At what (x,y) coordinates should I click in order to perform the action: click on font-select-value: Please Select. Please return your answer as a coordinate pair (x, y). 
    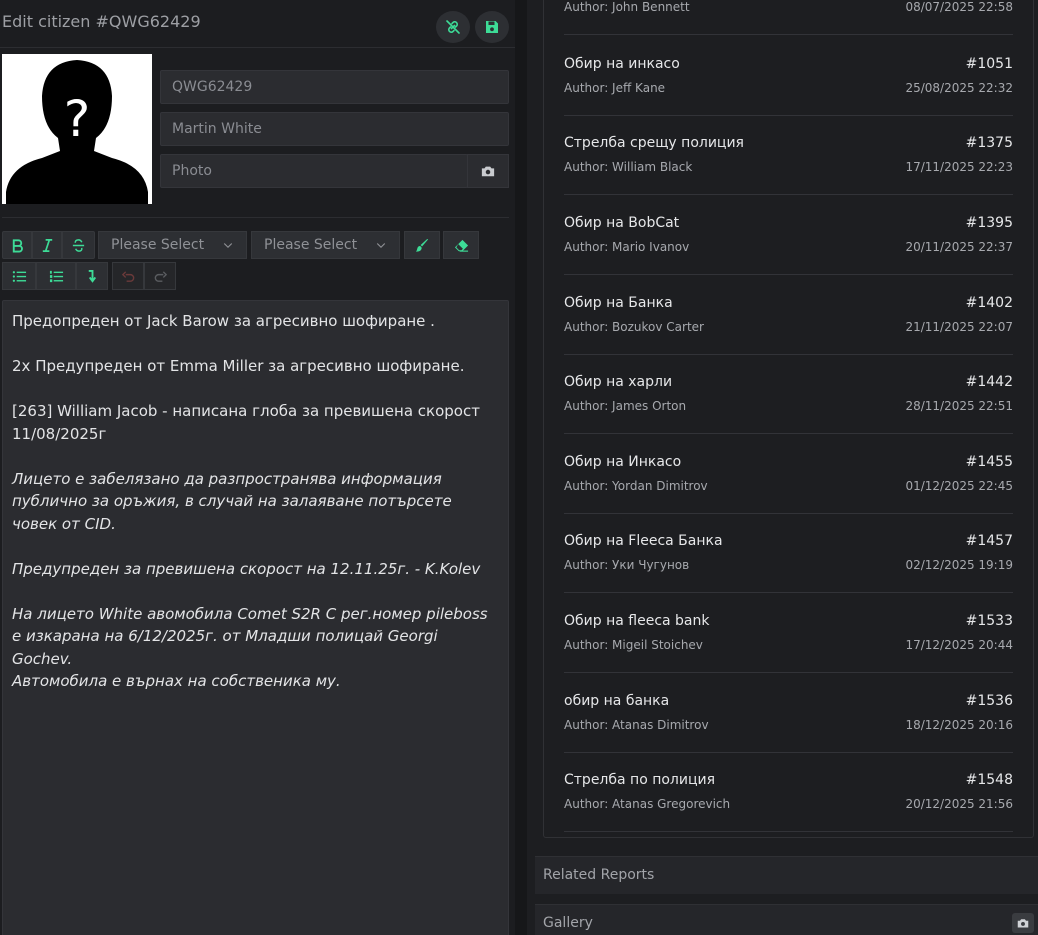
    Looking at the image, I should click on (158, 245).